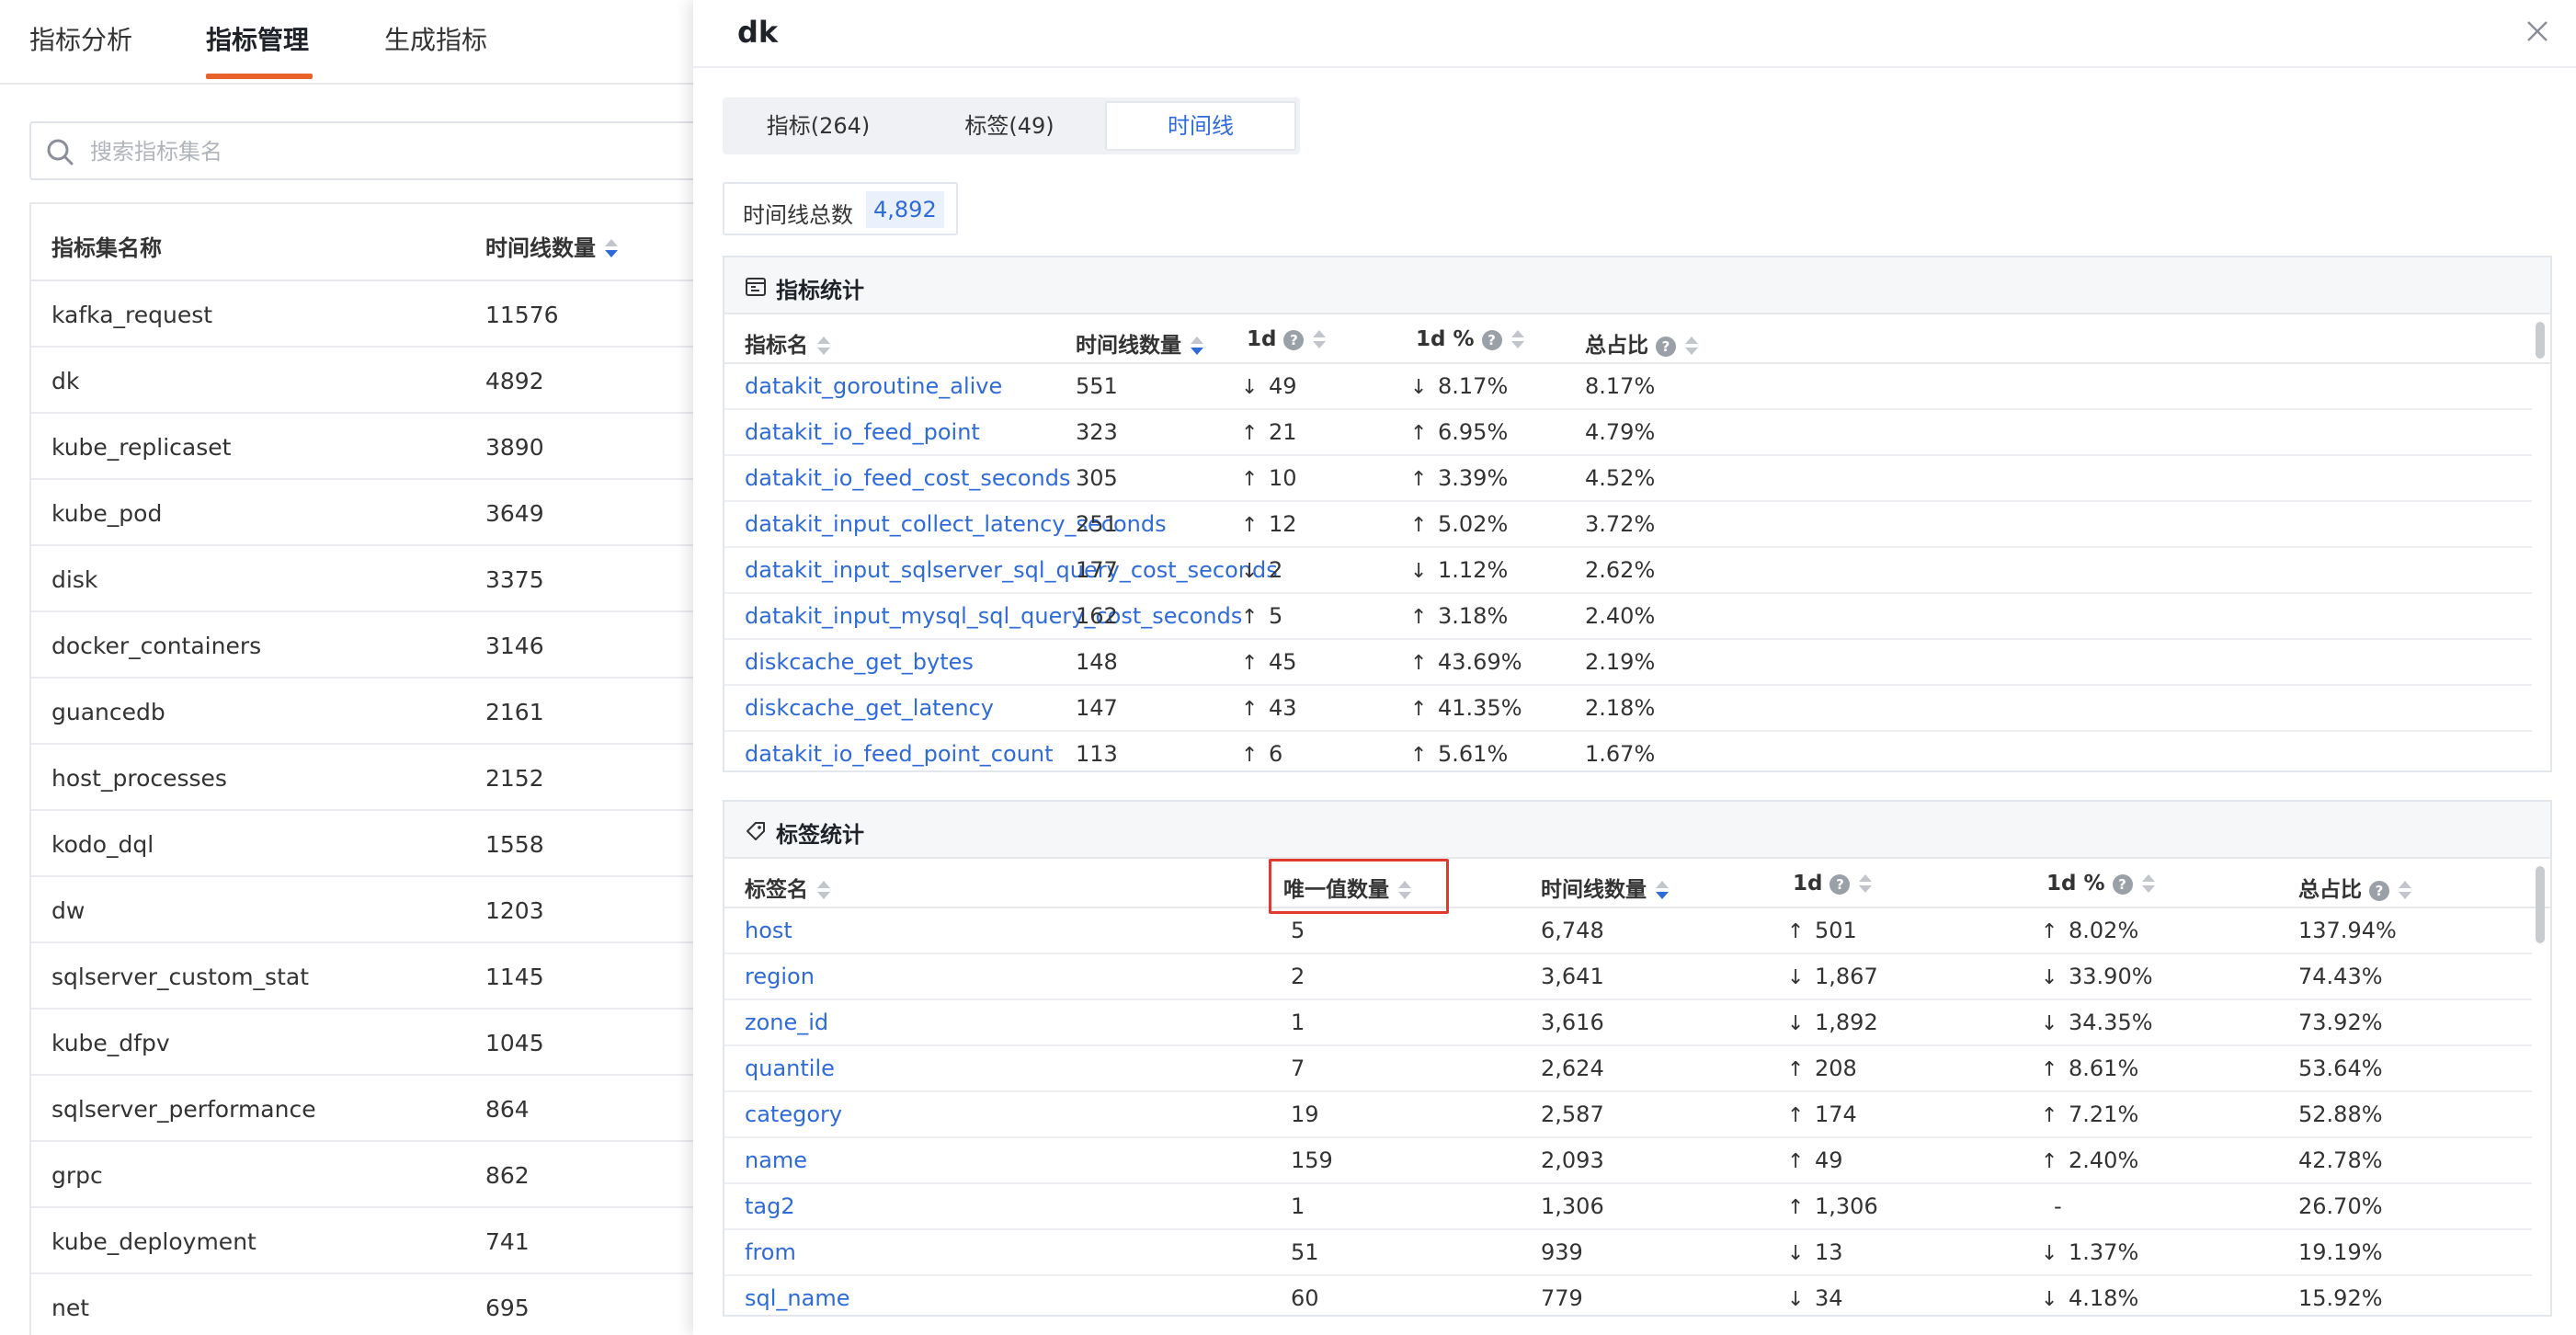 This screenshot has width=2576, height=1335. Describe the element at coordinates (551, 246) in the screenshot. I see `column-header-count: 时间线数量` at that location.